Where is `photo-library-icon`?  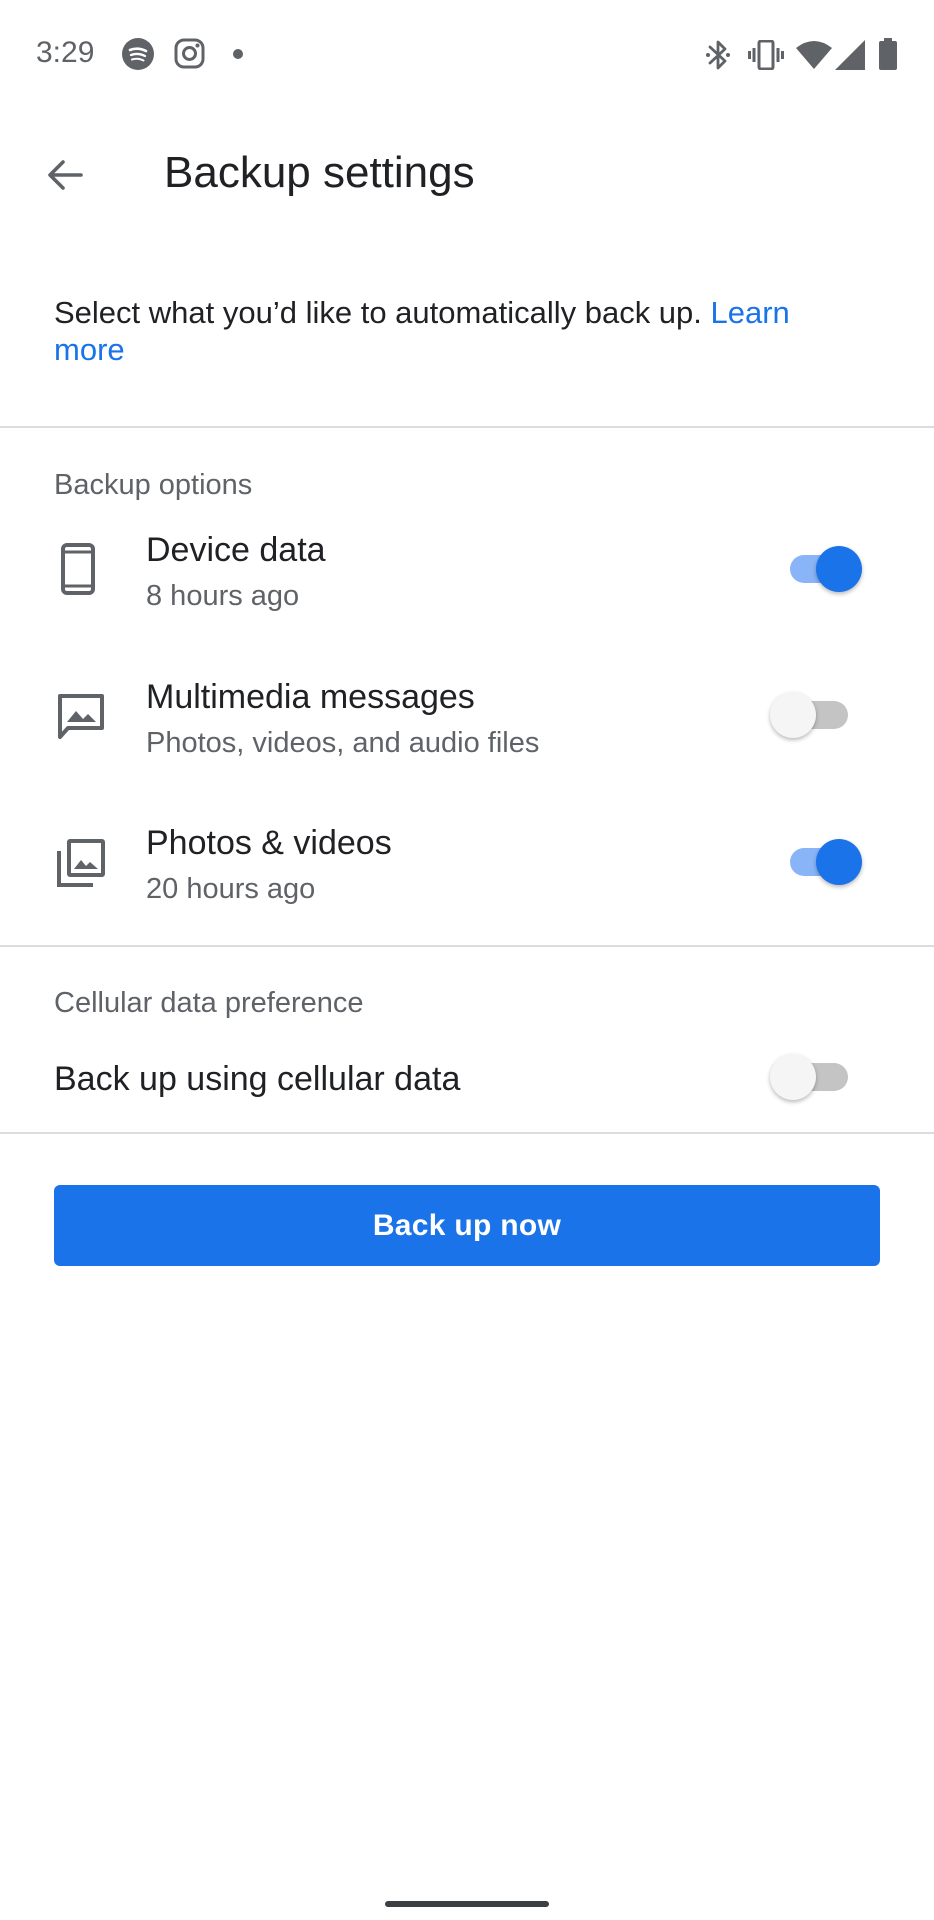
photo-library-icon is located at coordinates (81, 863).